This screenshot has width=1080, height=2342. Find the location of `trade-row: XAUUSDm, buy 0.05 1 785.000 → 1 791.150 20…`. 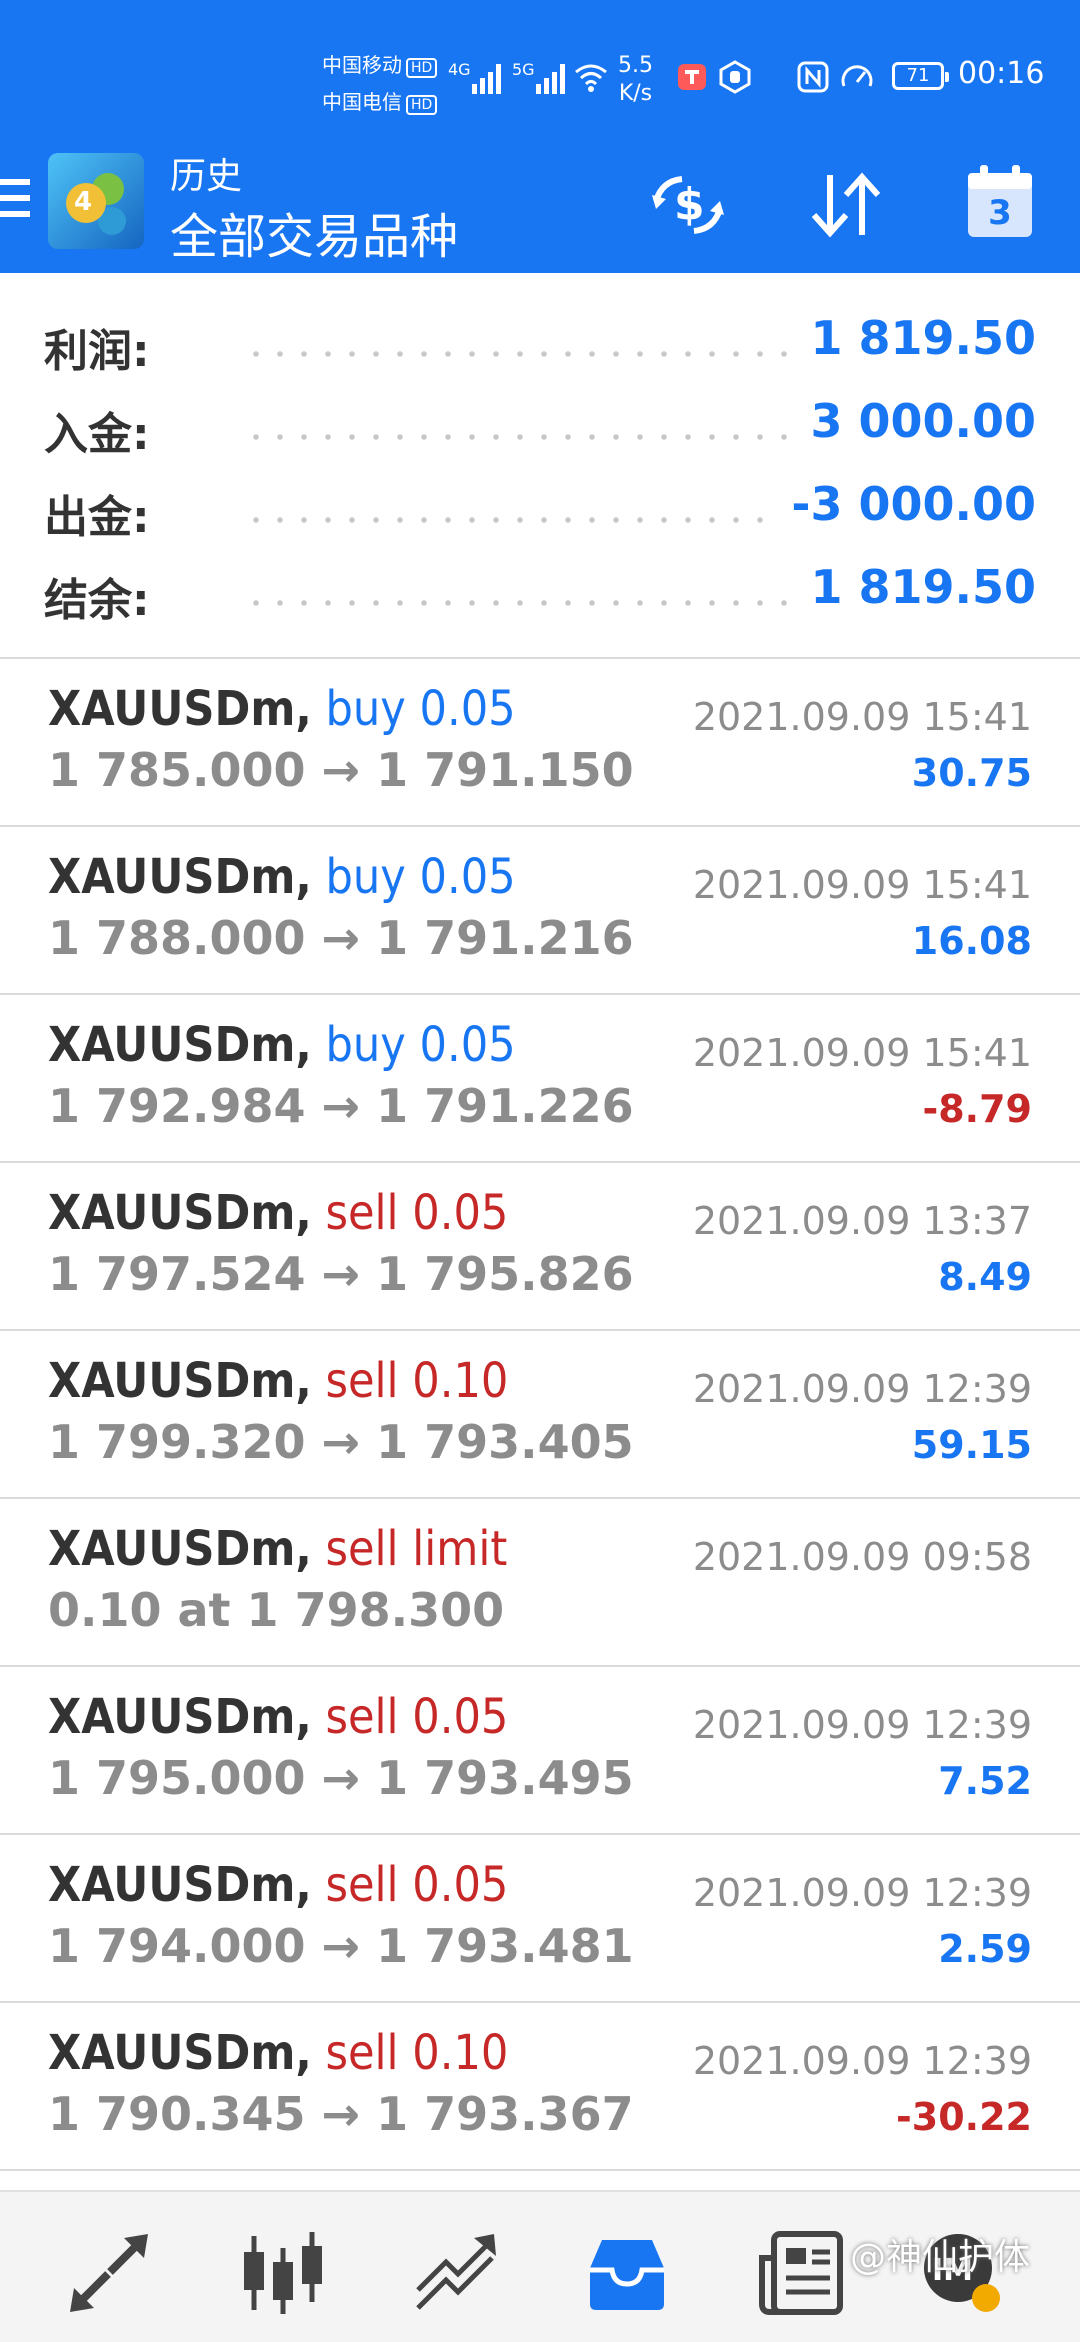

trade-row: XAUUSDm, buy 0.05 1 785.000 → 1 791.150 20… is located at coordinates (540, 743).